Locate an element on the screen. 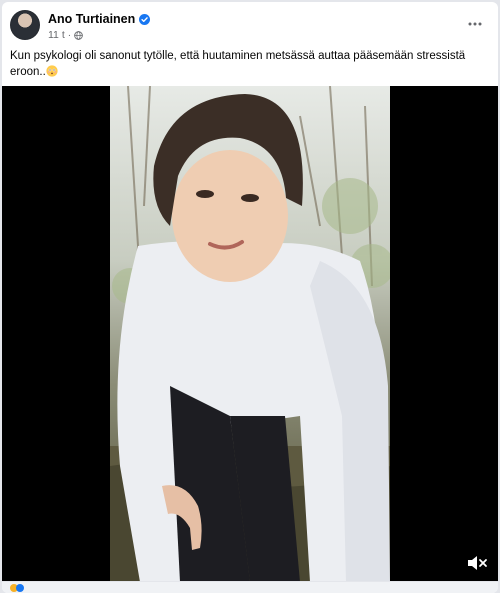 The image size is (500, 593). verified-badge-icon is located at coordinates (145, 19).